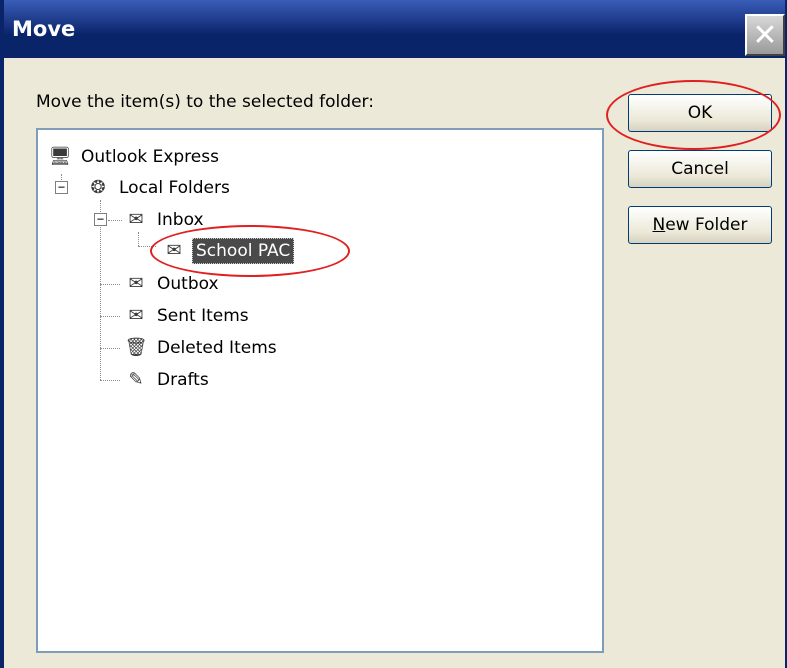 This screenshot has width=787, height=668. Describe the element at coordinates (183, 380) in the screenshot. I see `tree-item-label: Drafts` at that location.